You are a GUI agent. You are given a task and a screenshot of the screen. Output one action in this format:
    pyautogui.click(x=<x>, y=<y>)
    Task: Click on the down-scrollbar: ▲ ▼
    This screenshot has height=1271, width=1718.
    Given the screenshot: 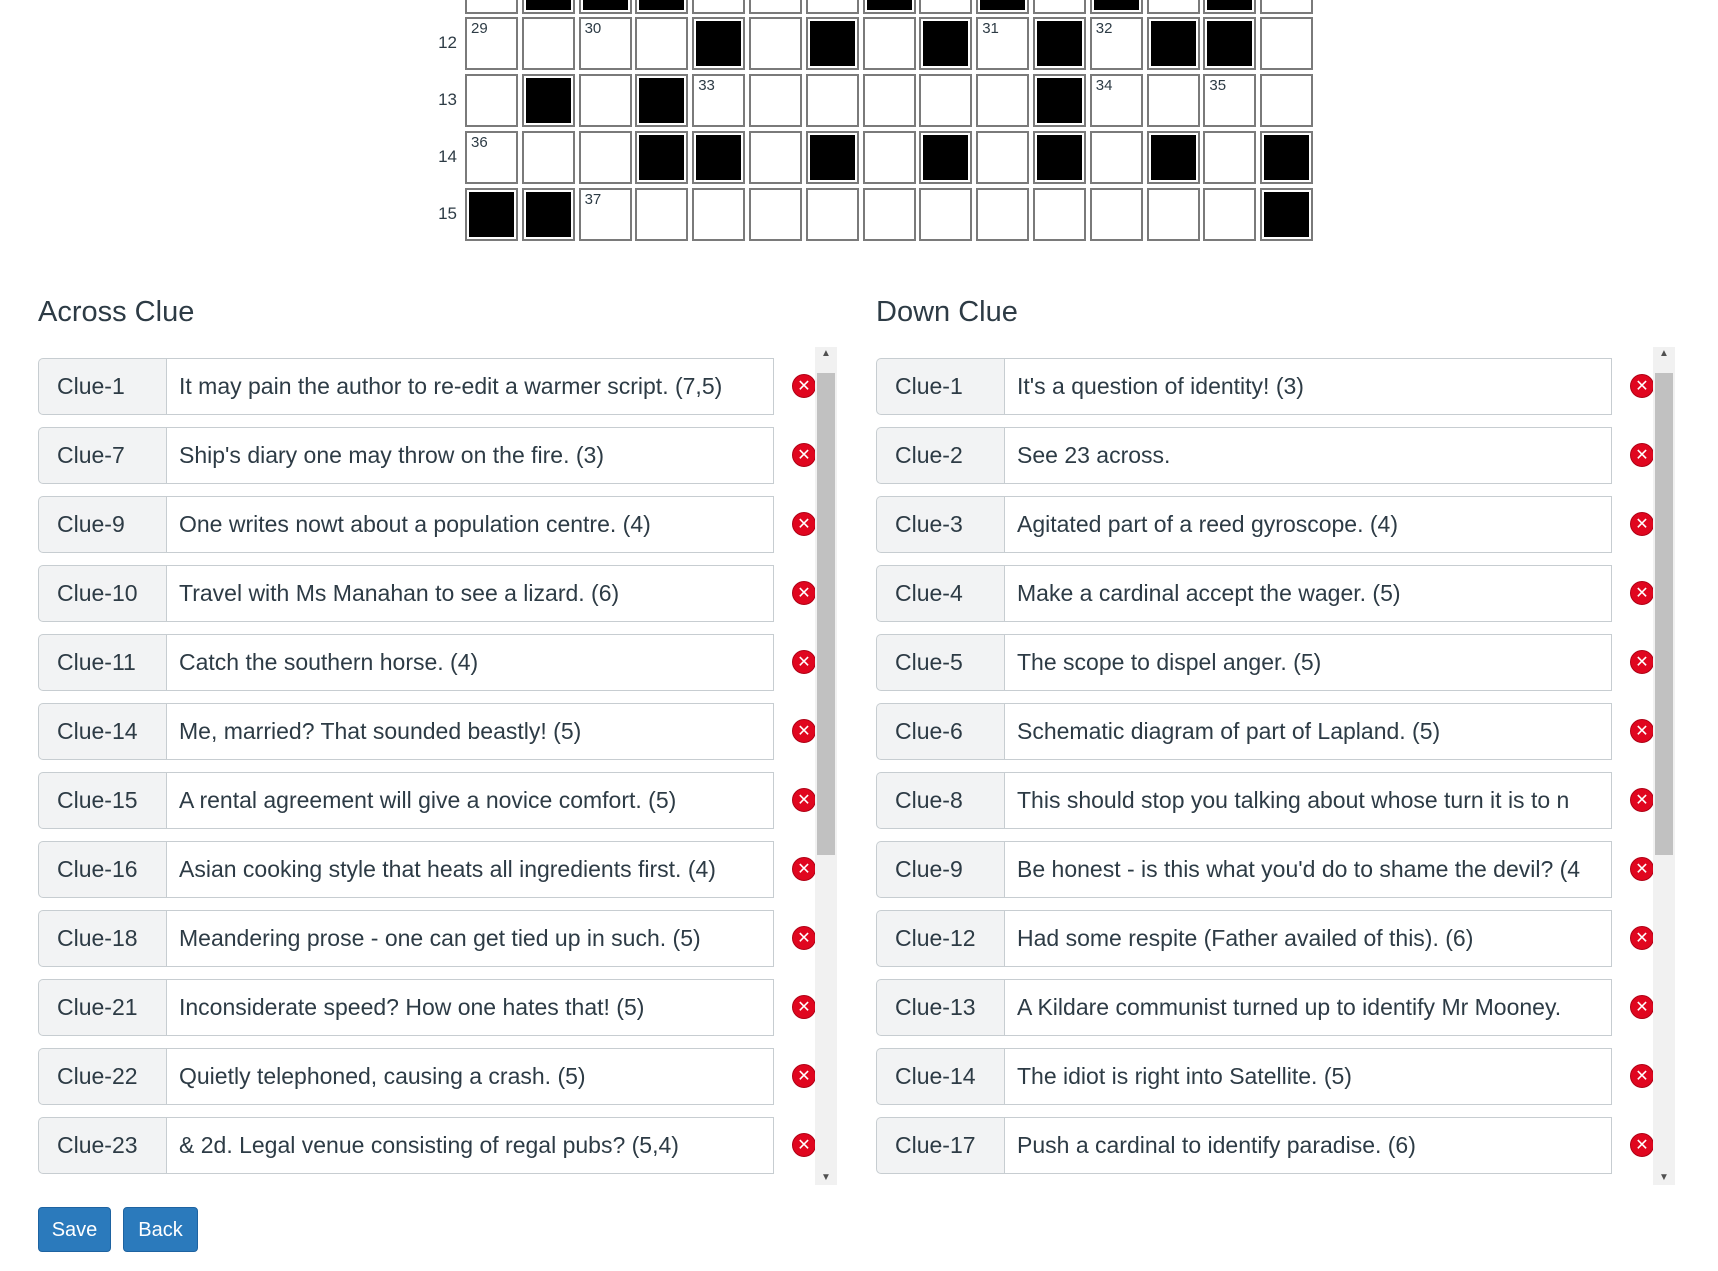 What is the action you would take?
    pyautogui.click(x=1664, y=766)
    